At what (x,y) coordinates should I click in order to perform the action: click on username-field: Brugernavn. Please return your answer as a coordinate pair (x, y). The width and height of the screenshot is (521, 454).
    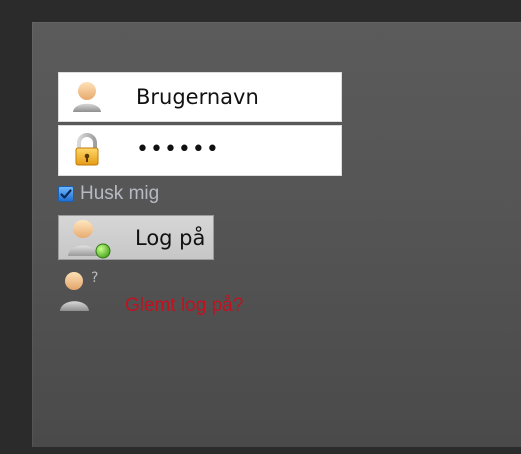
    Looking at the image, I should click on (200, 97).